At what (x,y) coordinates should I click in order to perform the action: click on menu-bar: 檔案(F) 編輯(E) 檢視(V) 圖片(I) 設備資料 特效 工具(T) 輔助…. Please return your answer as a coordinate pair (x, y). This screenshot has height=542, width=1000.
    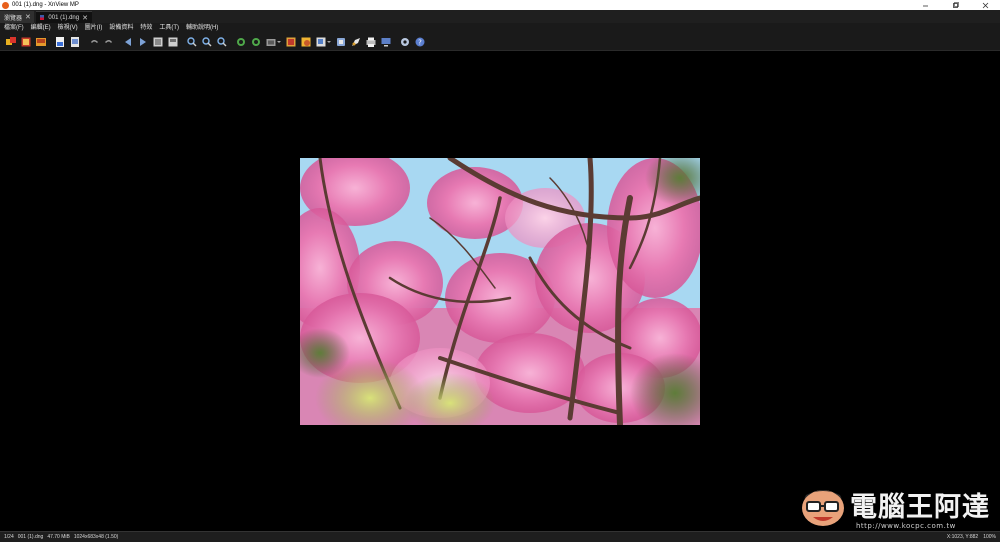
    Looking at the image, I should click on (500, 28).